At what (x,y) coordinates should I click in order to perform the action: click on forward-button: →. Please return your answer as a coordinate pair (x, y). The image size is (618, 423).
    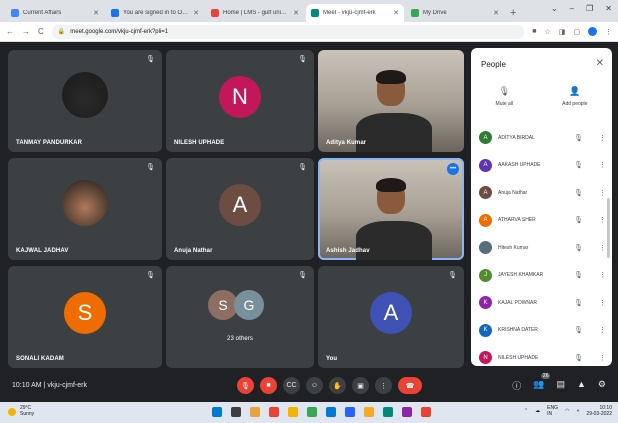
    Looking at the image, I should click on (26, 31).